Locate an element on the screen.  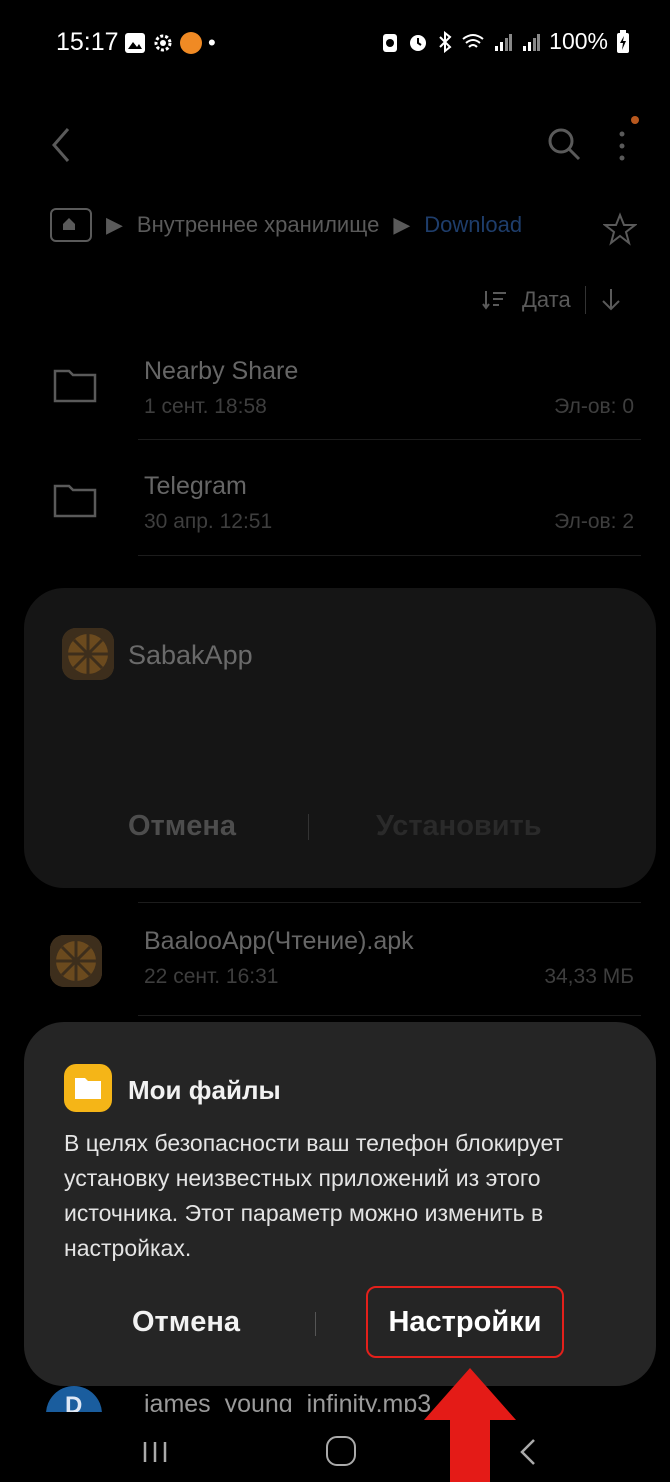
install-app-name: SabakApp is located at coordinates (190, 655).